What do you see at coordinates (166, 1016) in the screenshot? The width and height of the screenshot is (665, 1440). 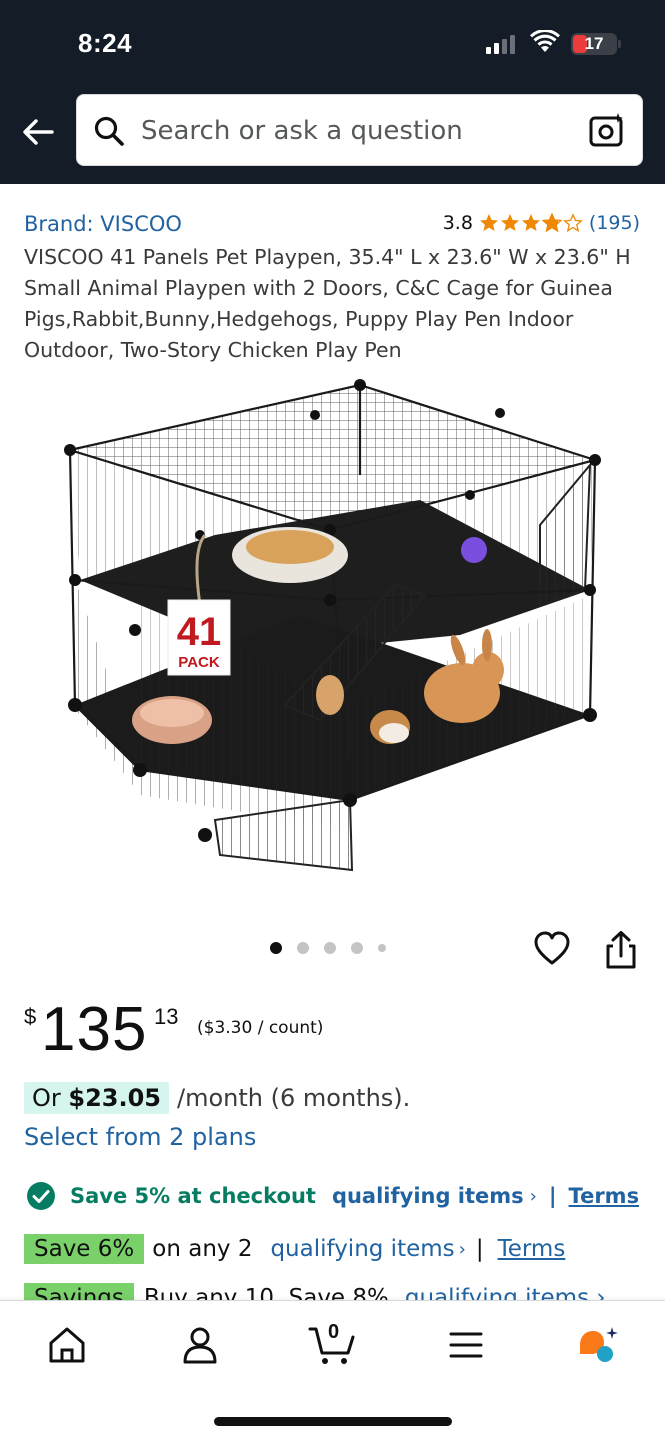 I see `price-fraction: 13` at bounding box center [166, 1016].